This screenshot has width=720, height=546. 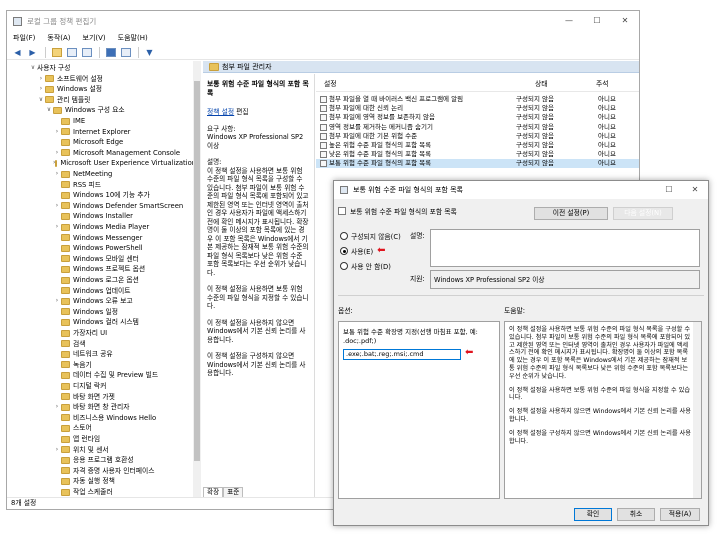 What do you see at coordinates (123, 301) in the screenshot?
I see `tree-item: › Windows 오류 보고` at bounding box center [123, 301].